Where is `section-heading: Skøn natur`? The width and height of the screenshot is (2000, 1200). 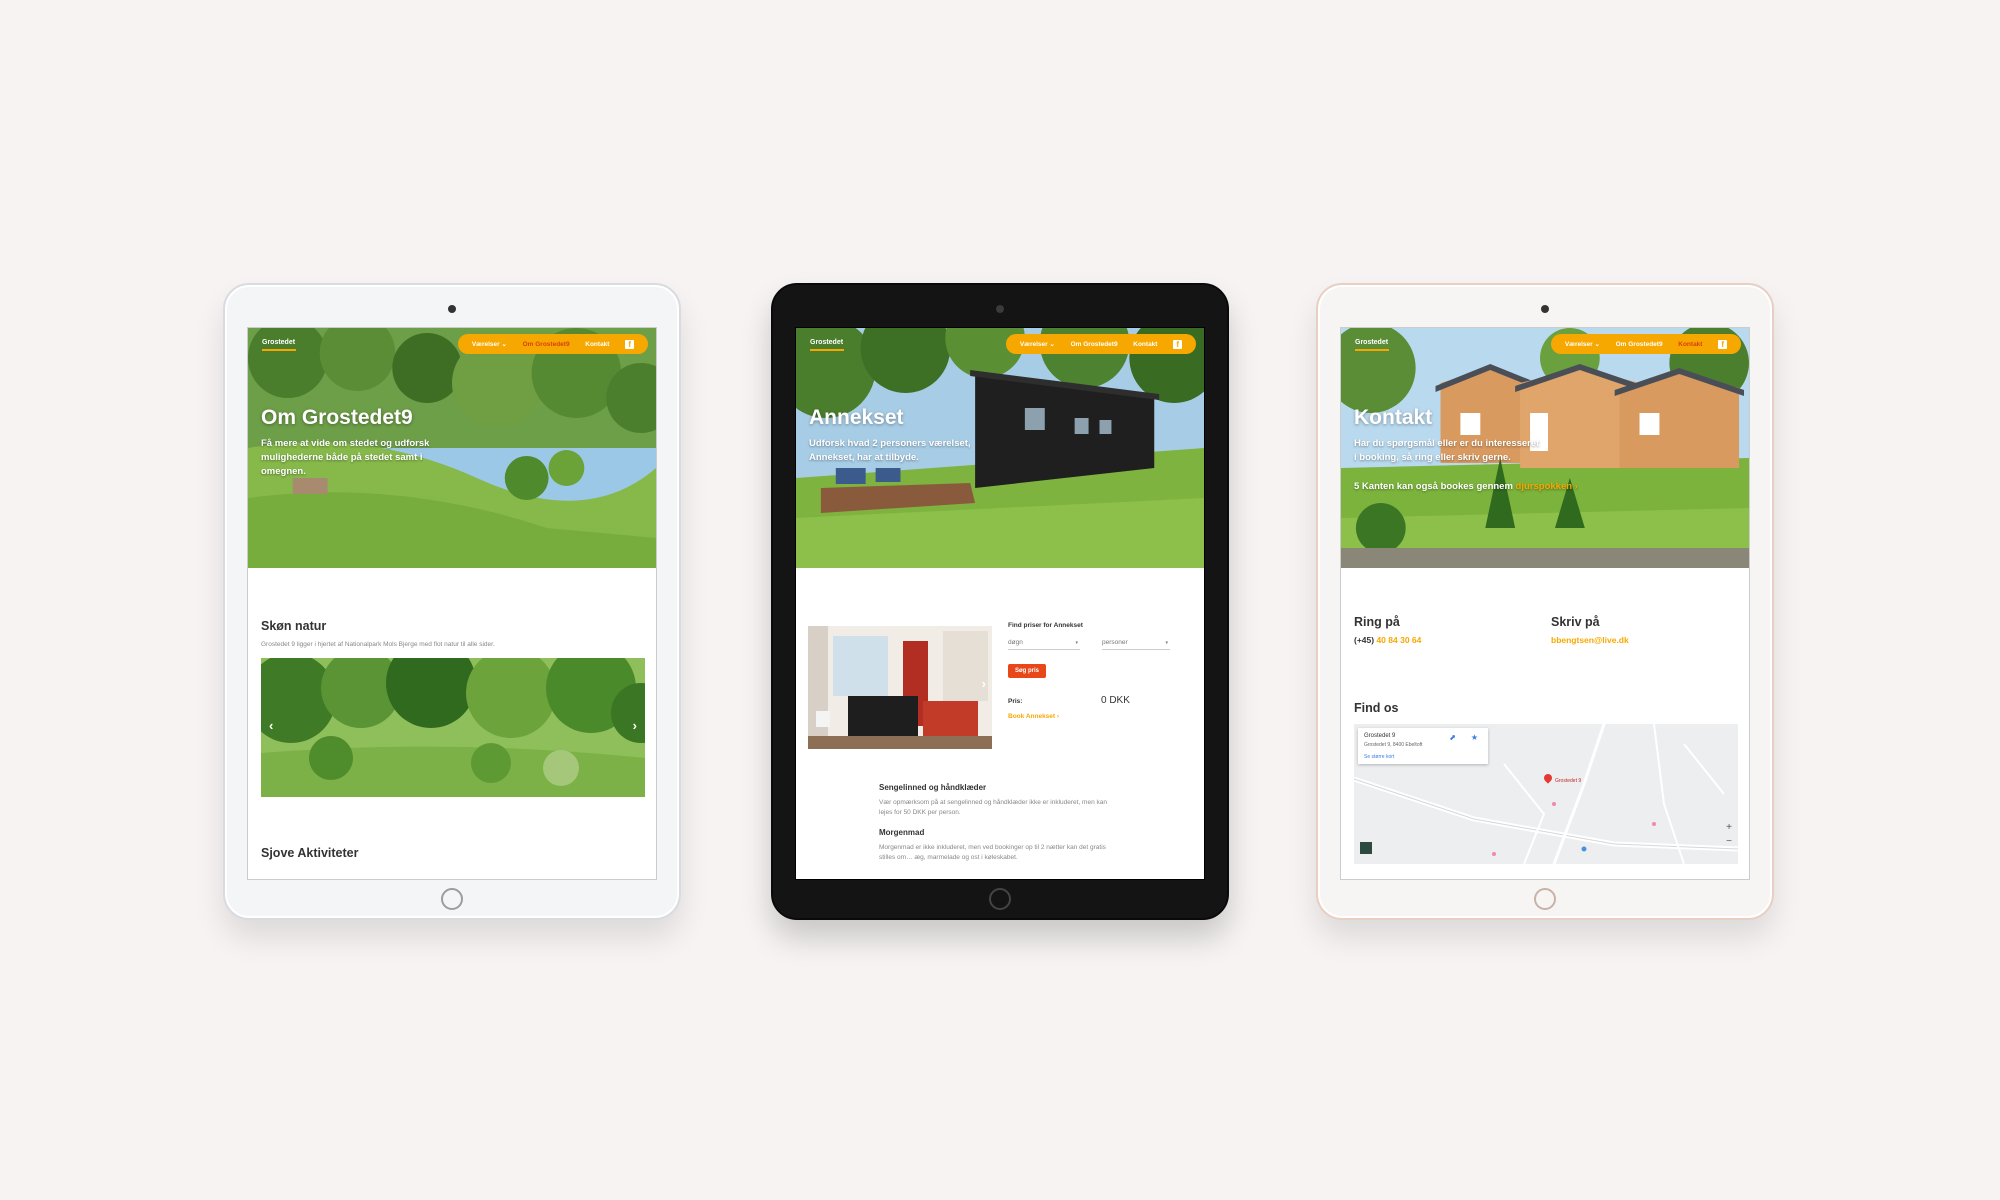
section-heading: Skøn natur is located at coordinates (294, 626).